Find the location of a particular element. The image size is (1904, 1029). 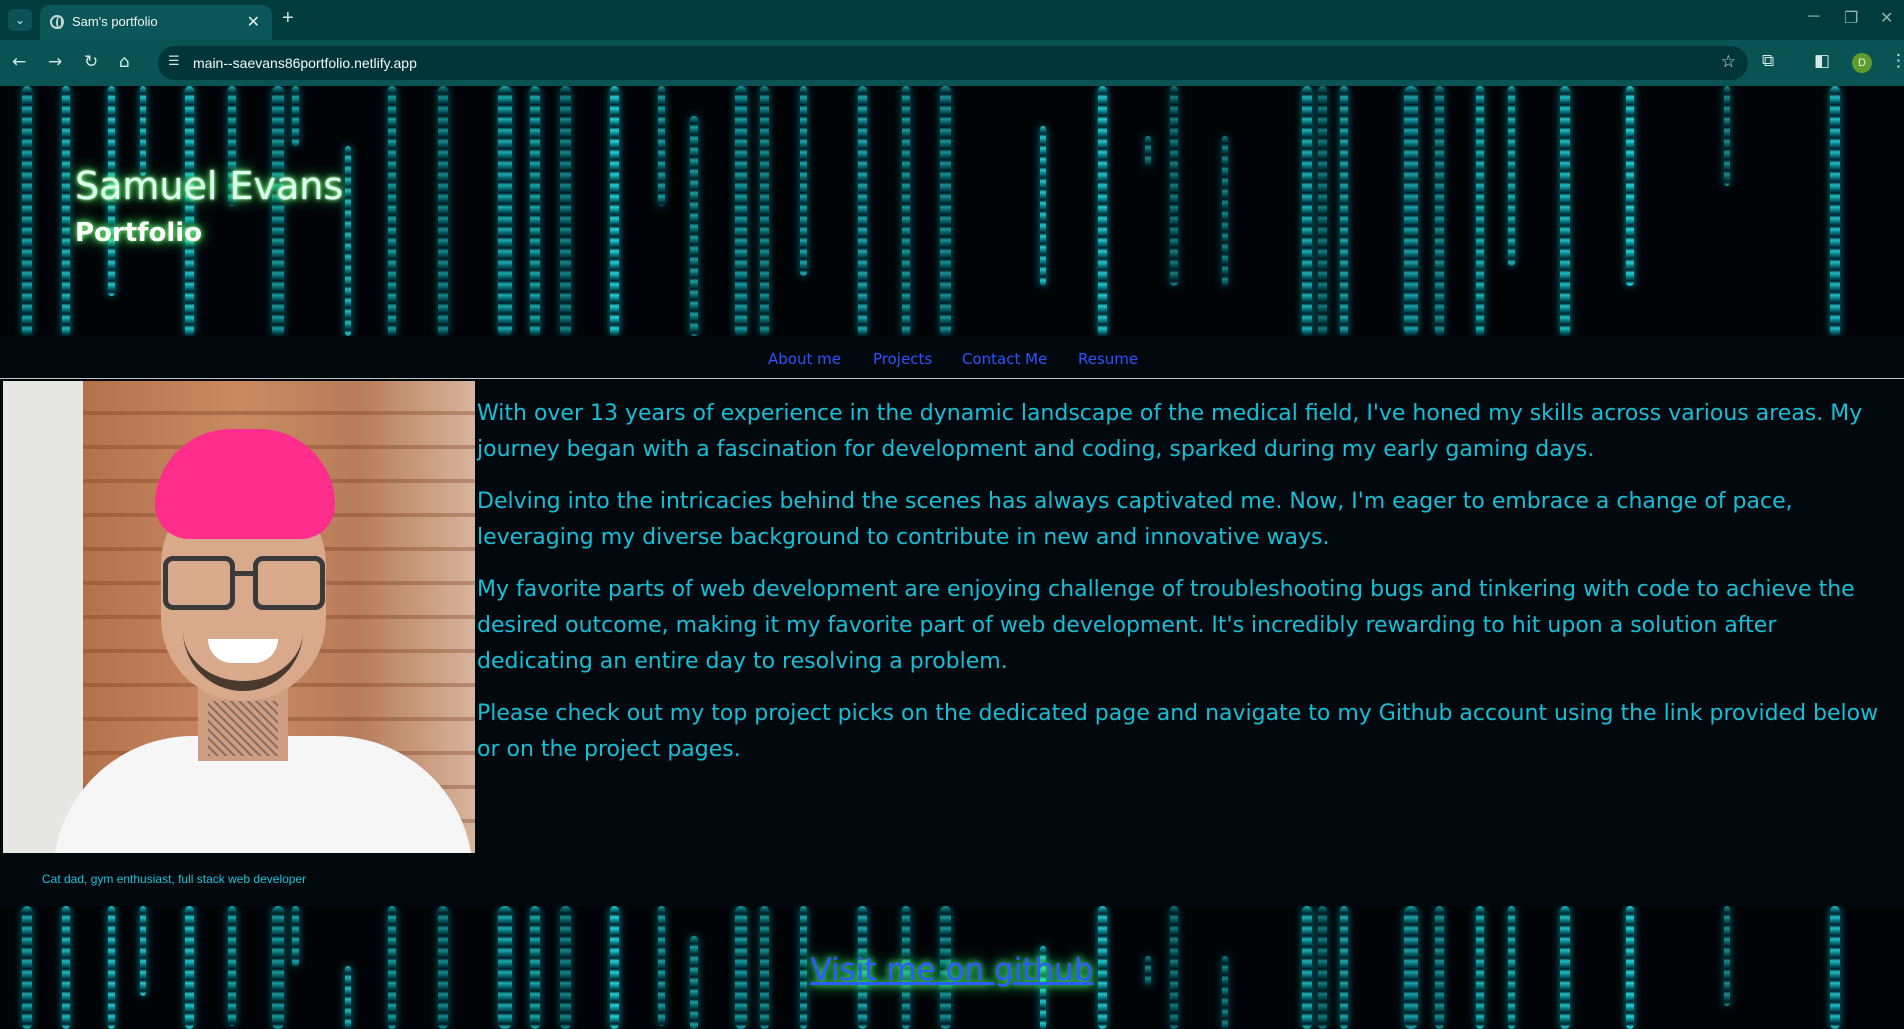

nav-link-resume: Resume is located at coordinates (1108, 359).